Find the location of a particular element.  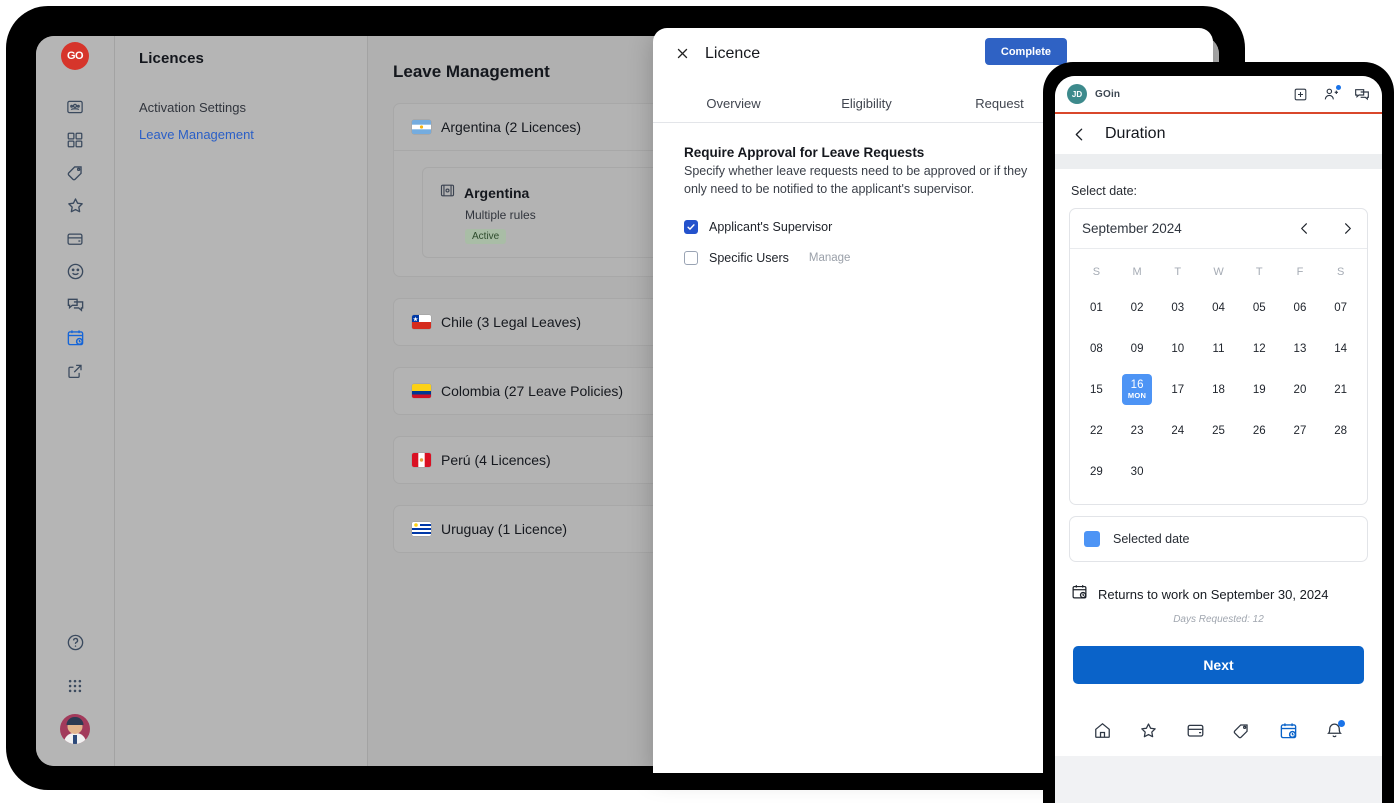

add-square-icon is located at coordinates (1300, 94).